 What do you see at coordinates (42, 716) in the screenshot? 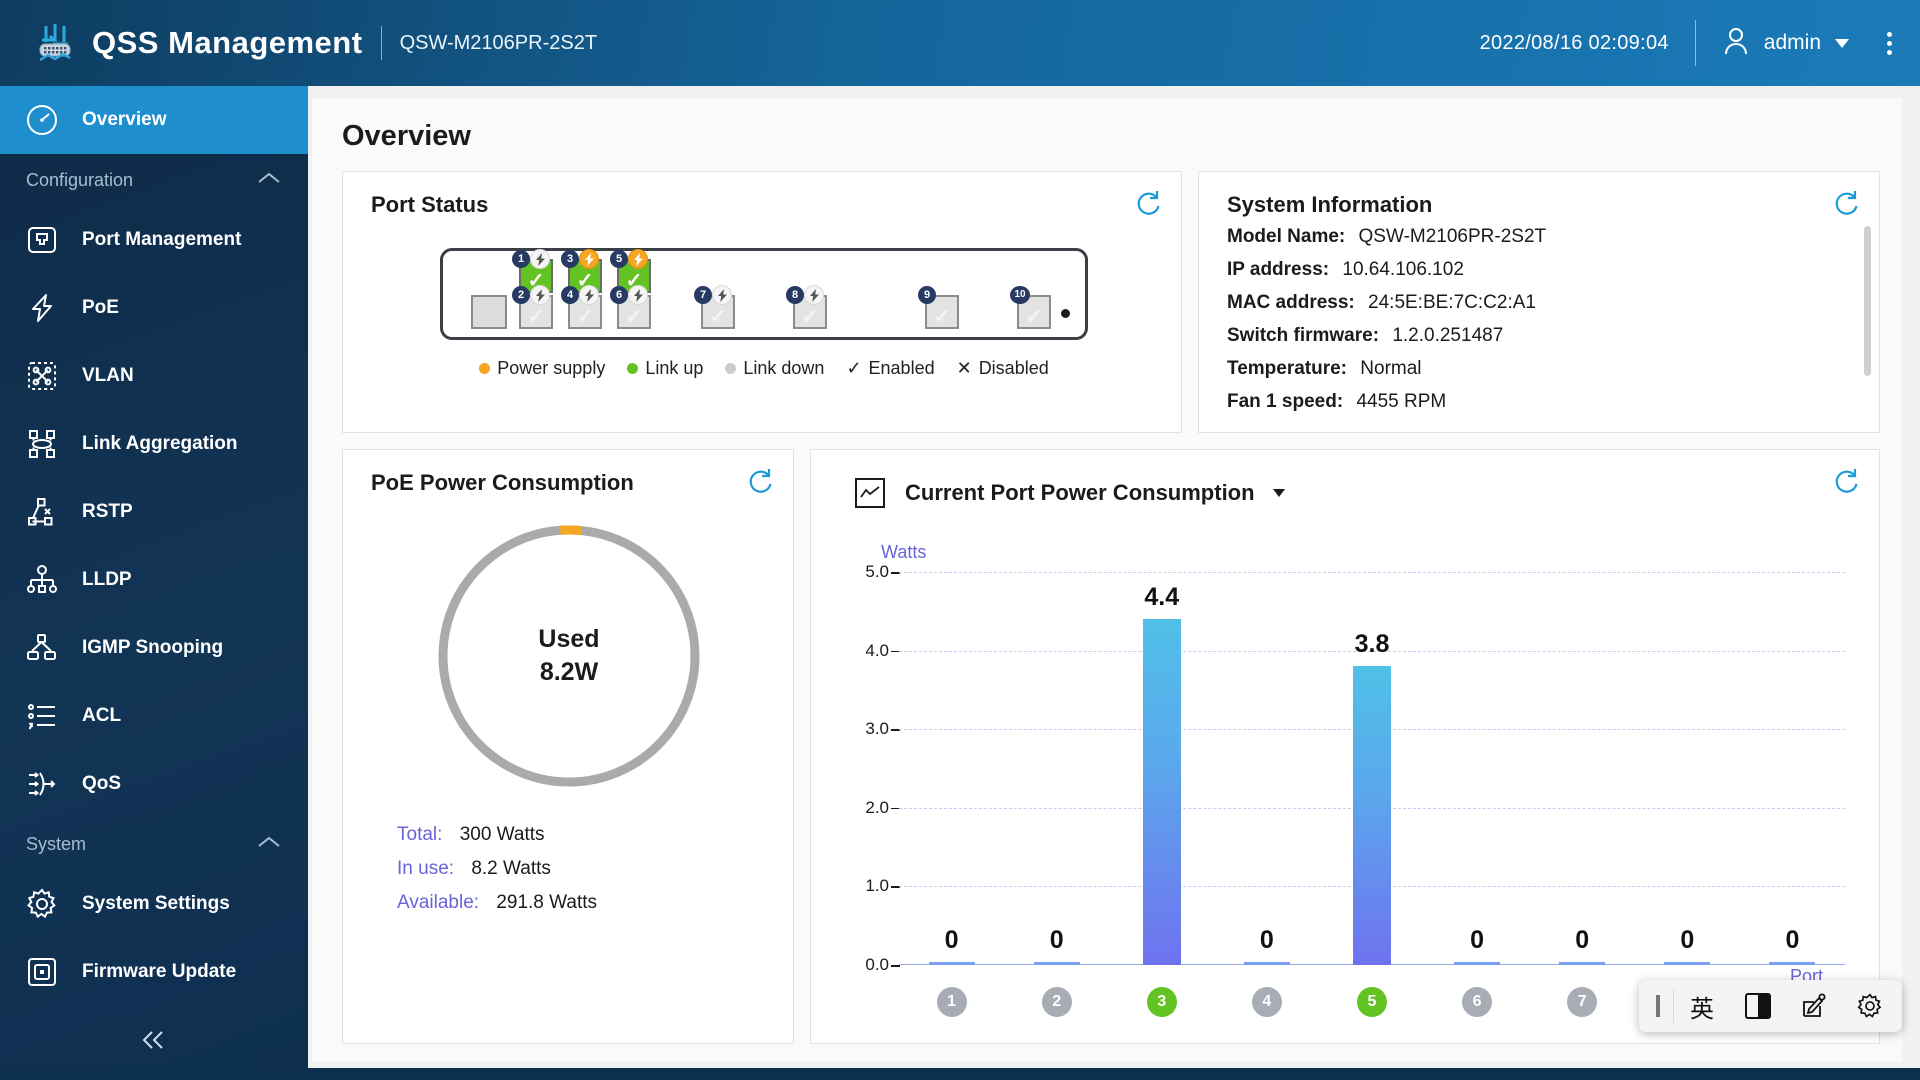
I see `acl-list-icon` at bounding box center [42, 716].